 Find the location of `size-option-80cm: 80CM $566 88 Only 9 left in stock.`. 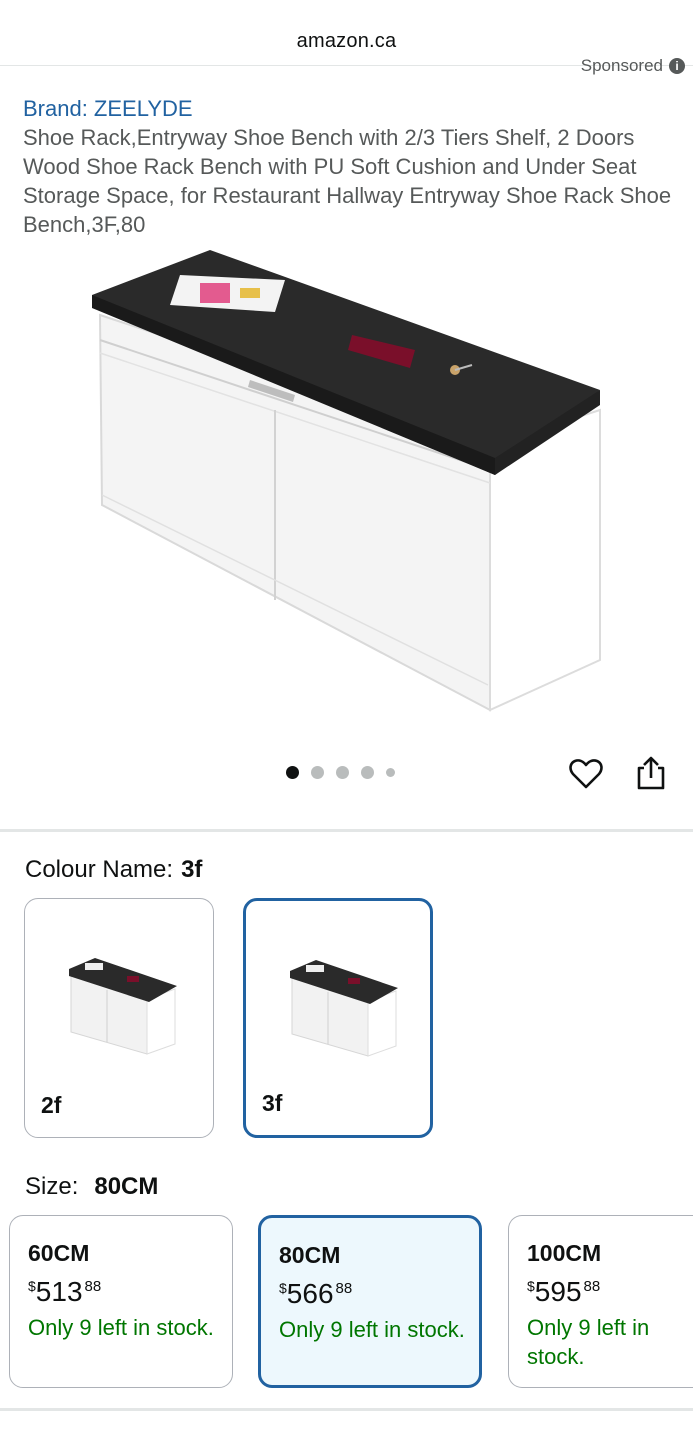

size-option-80cm: 80CM $566 88 Only 9 left in stock. is located at coordinates (370, 1301).